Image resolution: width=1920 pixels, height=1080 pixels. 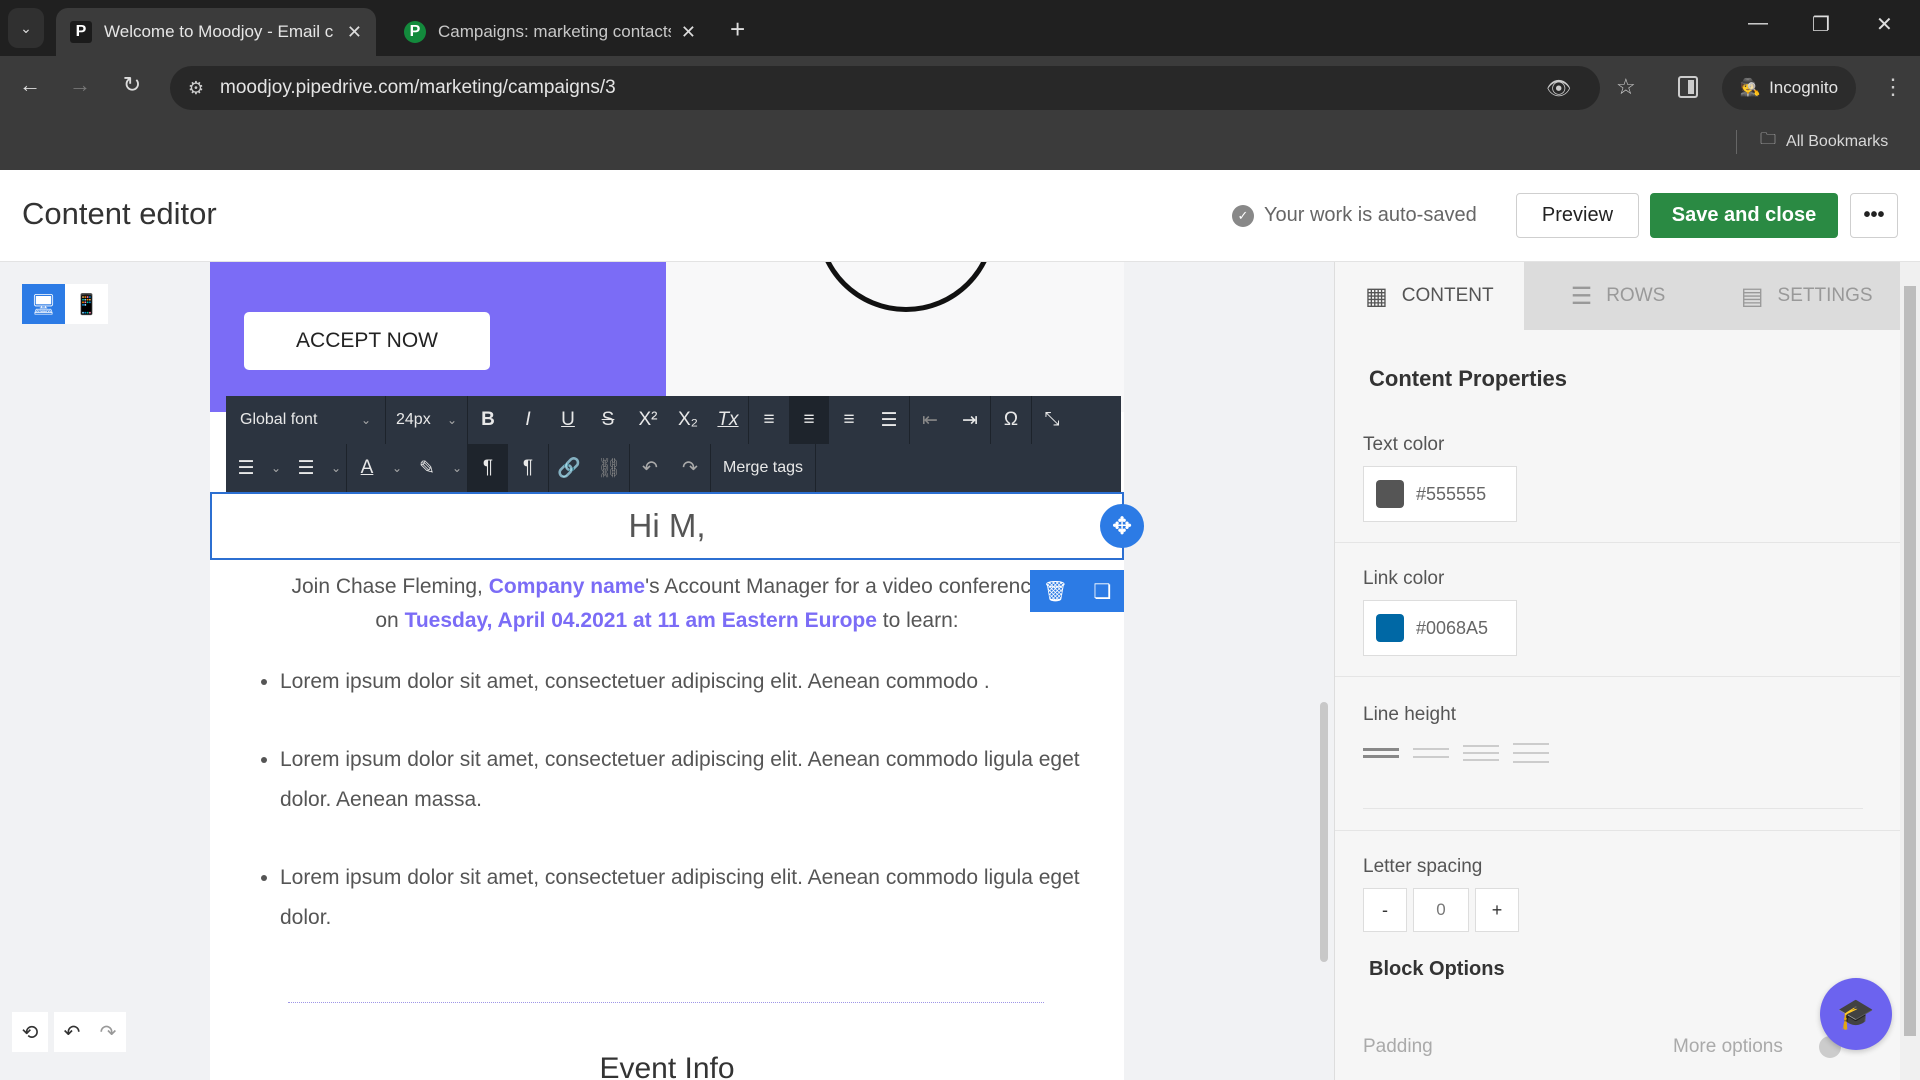 I want to click on incognito-profile-button: 🕵 Incognito, so click(x=1789, y=88).